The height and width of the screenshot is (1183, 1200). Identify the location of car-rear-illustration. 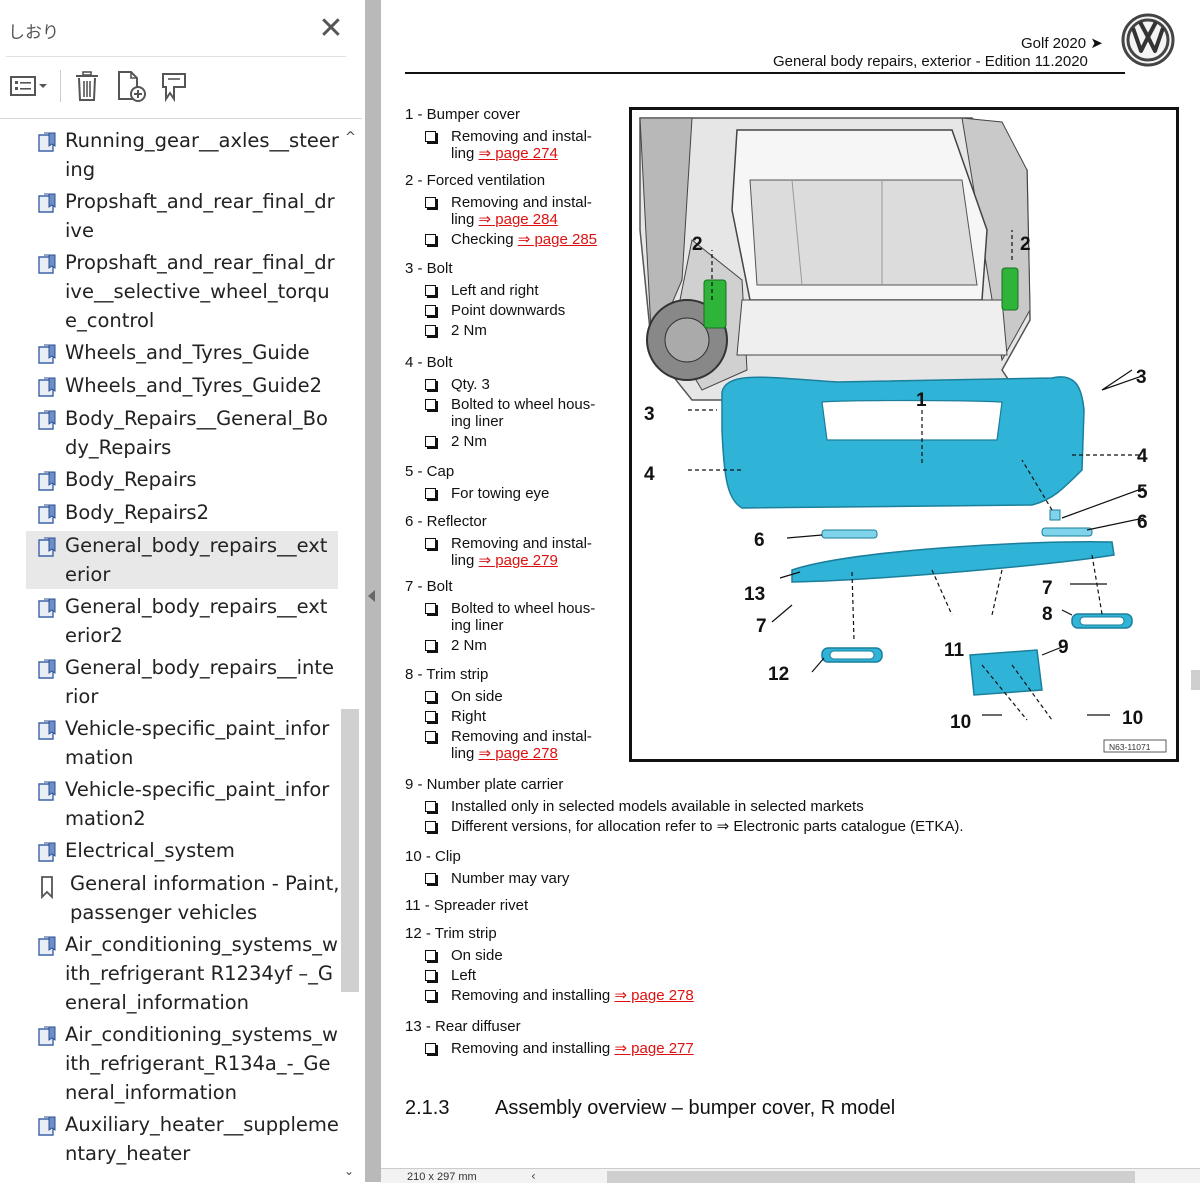
(835, 259).